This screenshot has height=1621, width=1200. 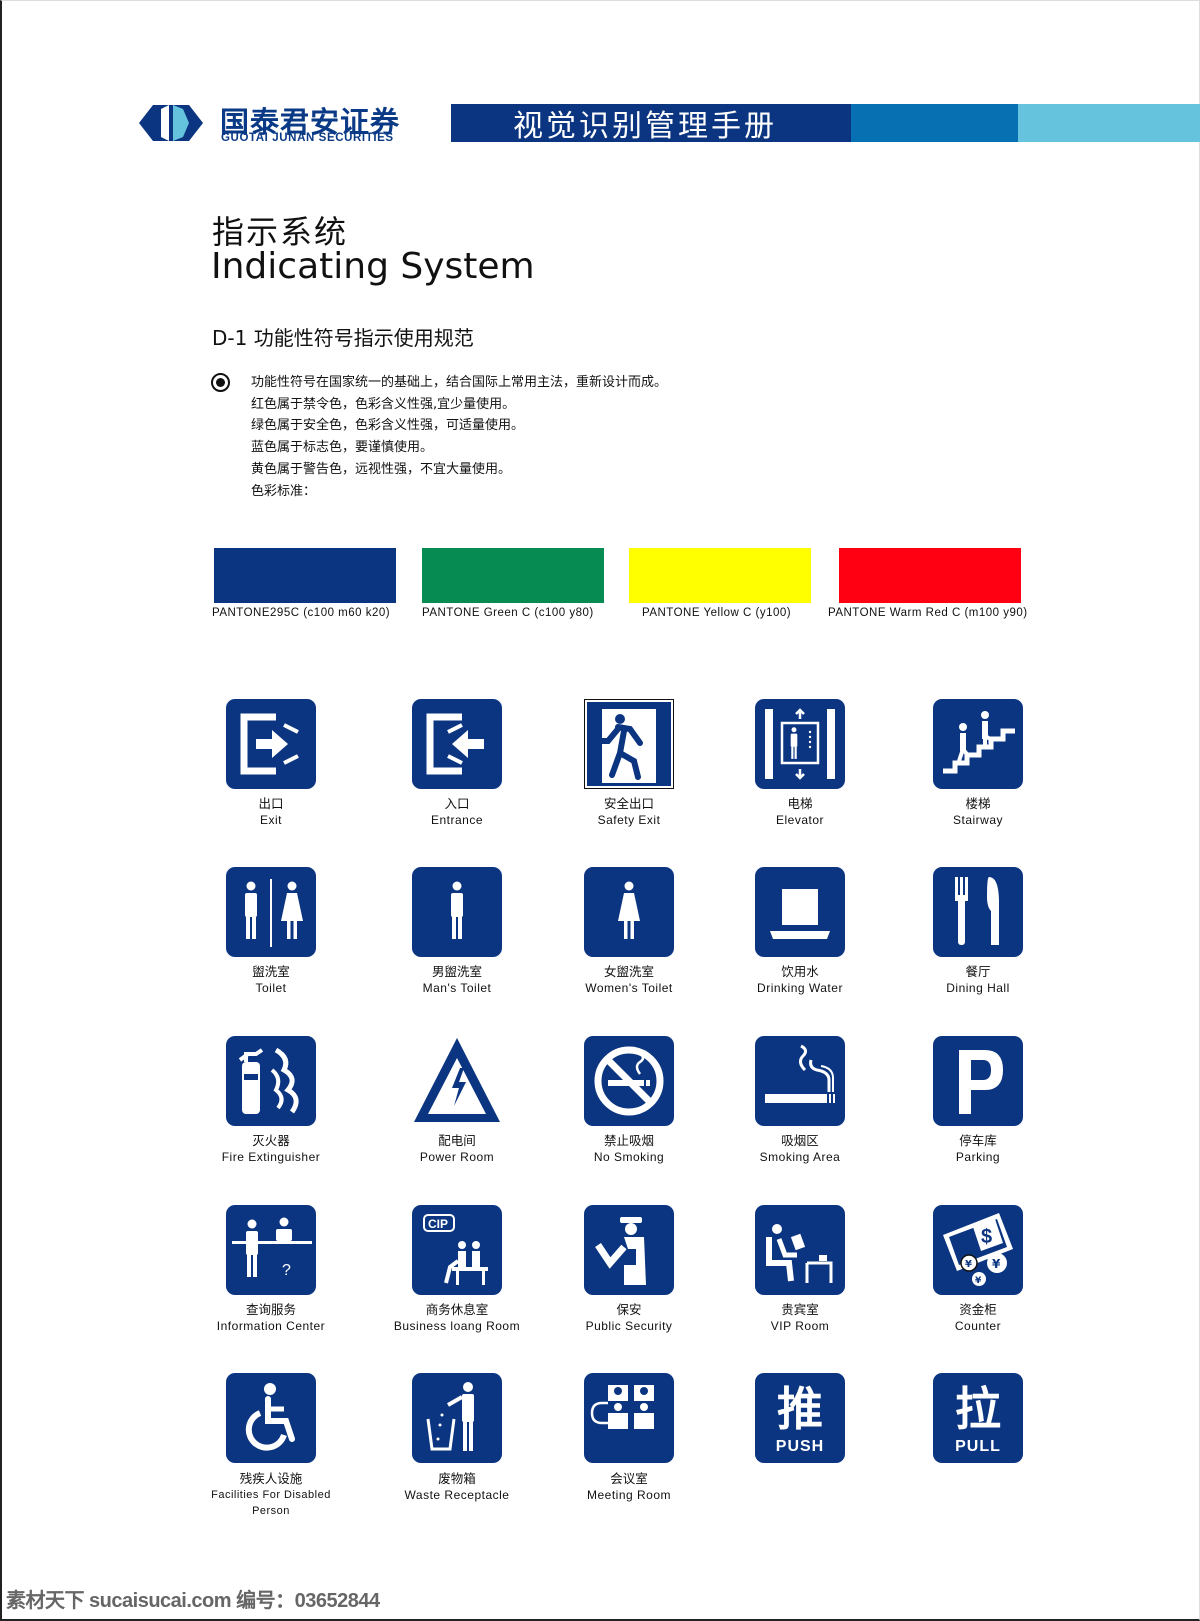 What do you see at coordinates (628, 971) in the screenshot?
I see `sign-caption-cn: 女盥洗室` at bounding box center [628, 971].